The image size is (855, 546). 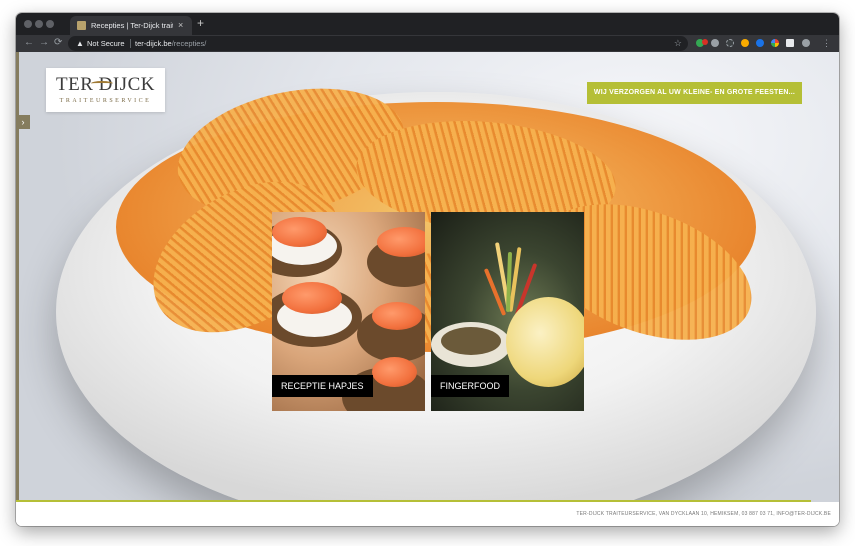 I want to click on url-host: ter-dijck.be, so click(x=153, y=43).